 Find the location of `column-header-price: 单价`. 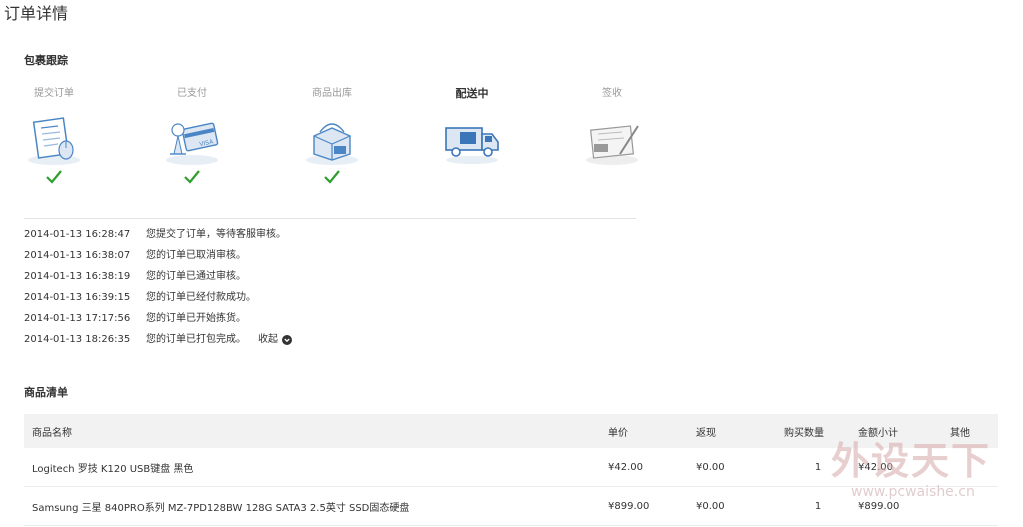

column-header-price: 单价 is located at coordinates (618, 433).